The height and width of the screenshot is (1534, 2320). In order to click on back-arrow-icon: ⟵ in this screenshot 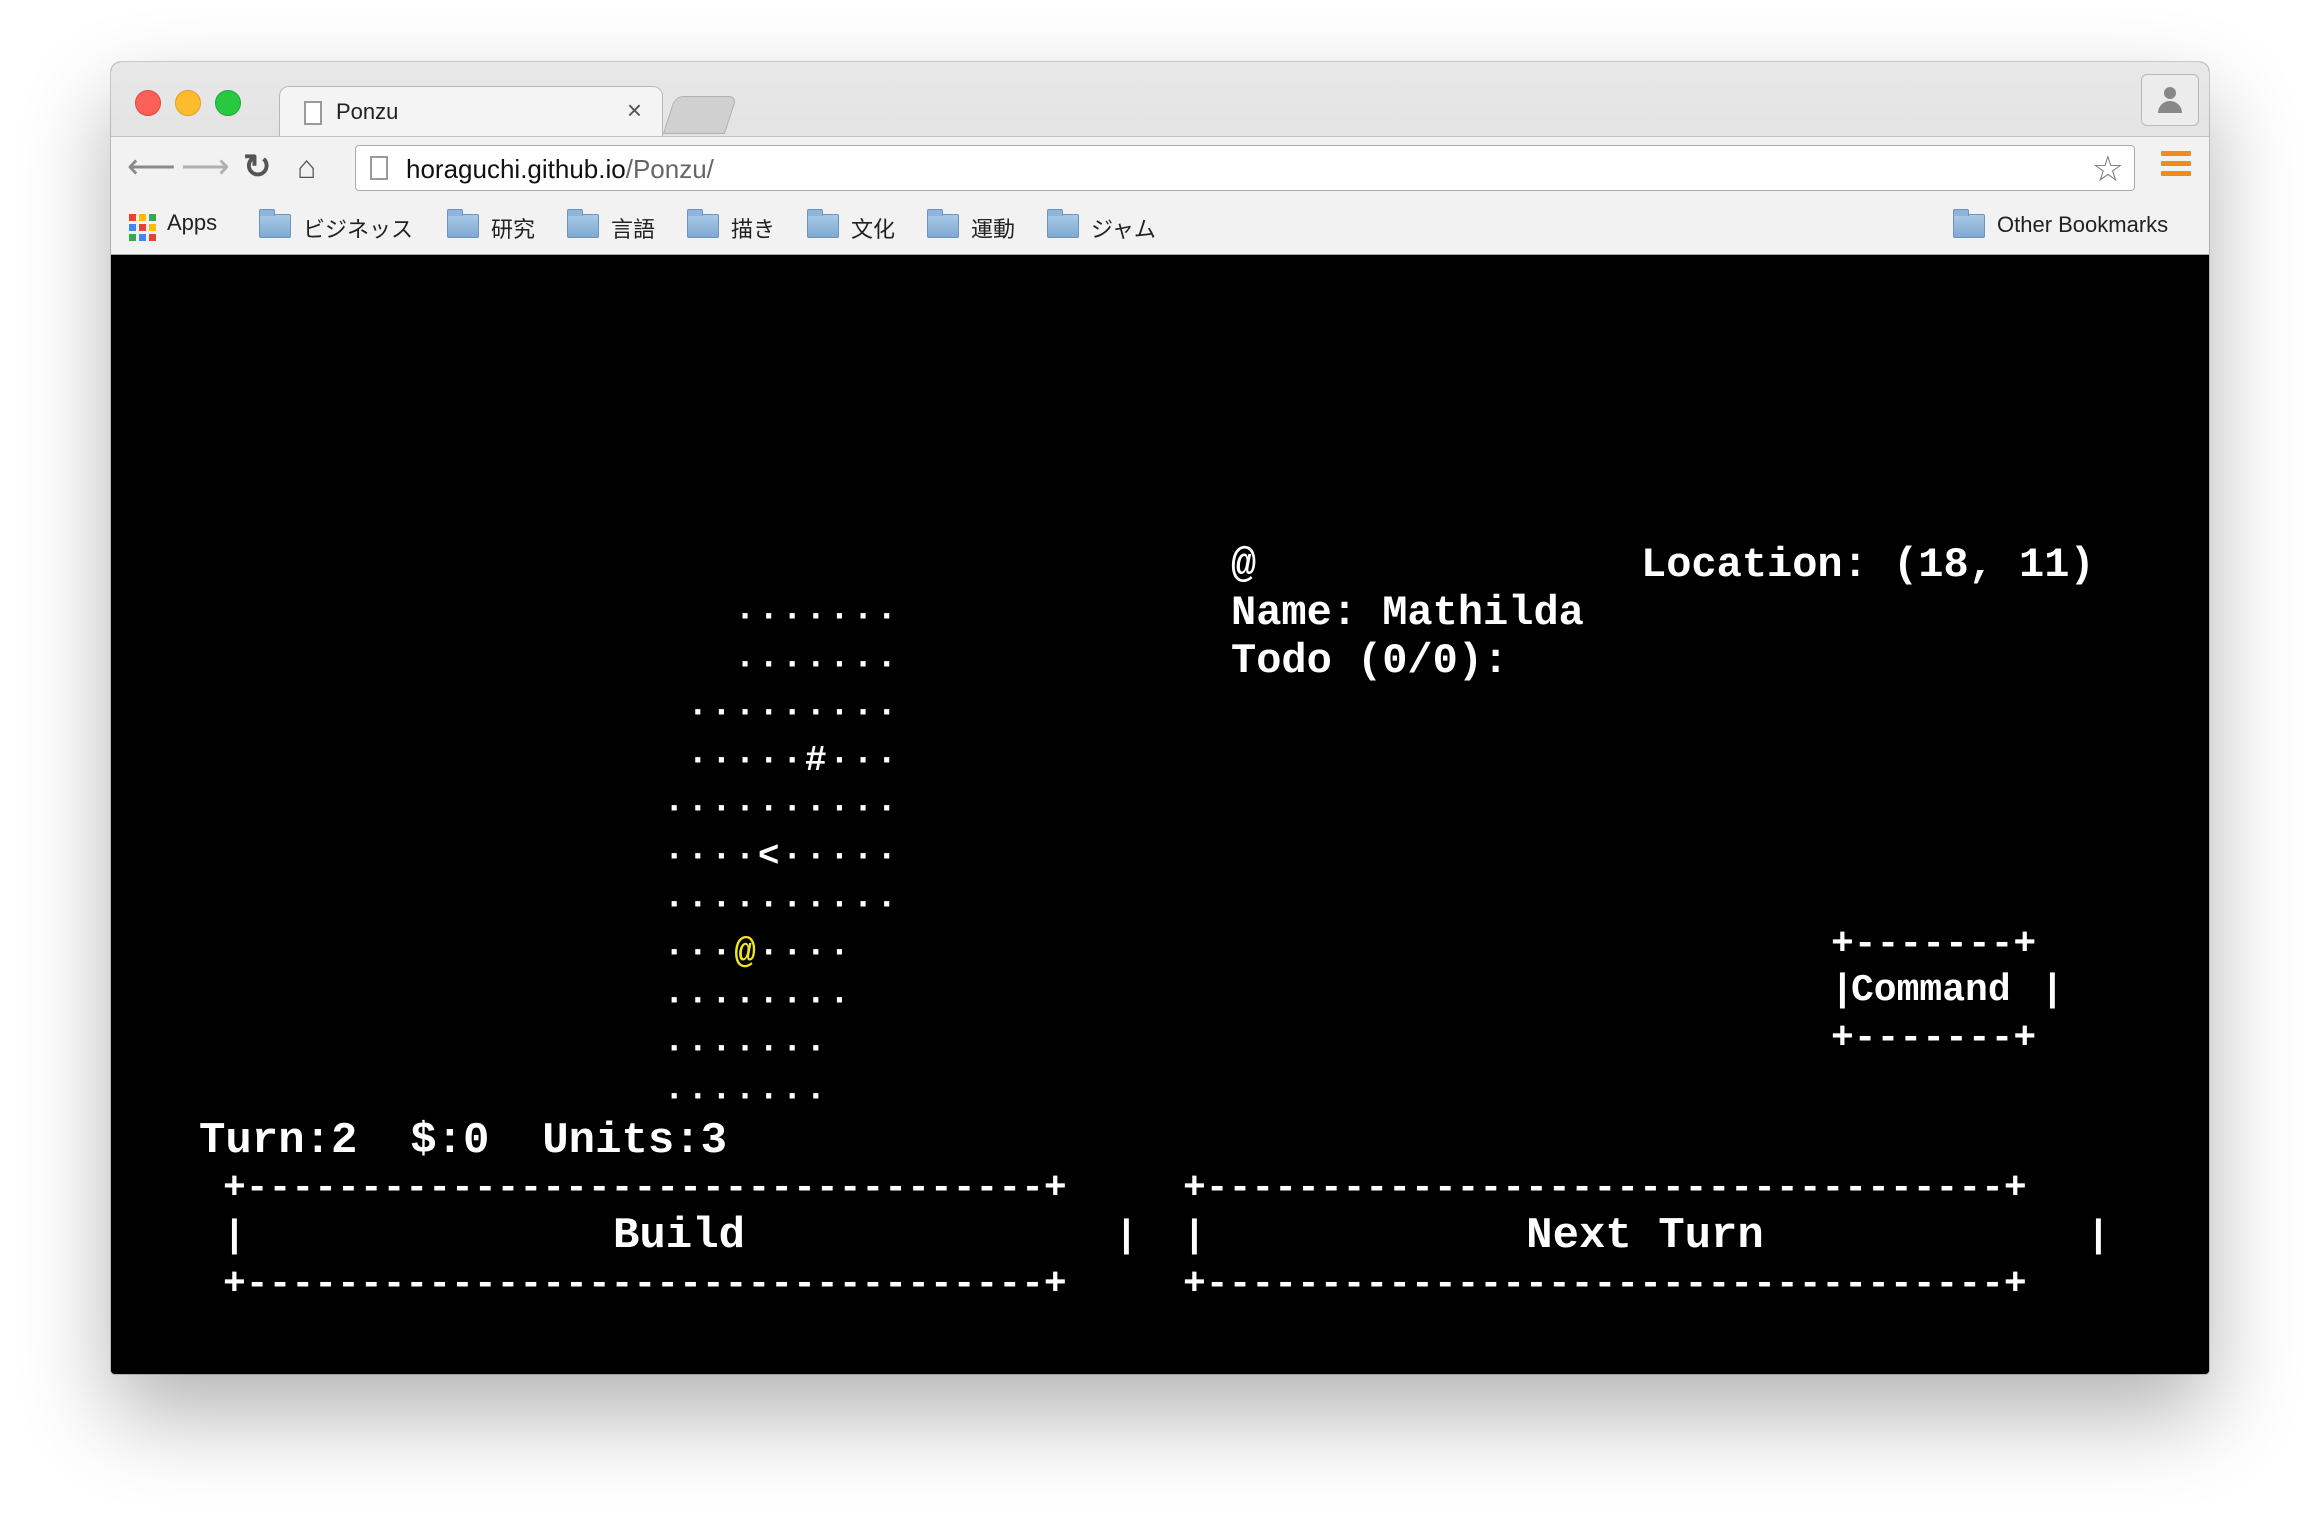, I will do `click(151, 167)`.